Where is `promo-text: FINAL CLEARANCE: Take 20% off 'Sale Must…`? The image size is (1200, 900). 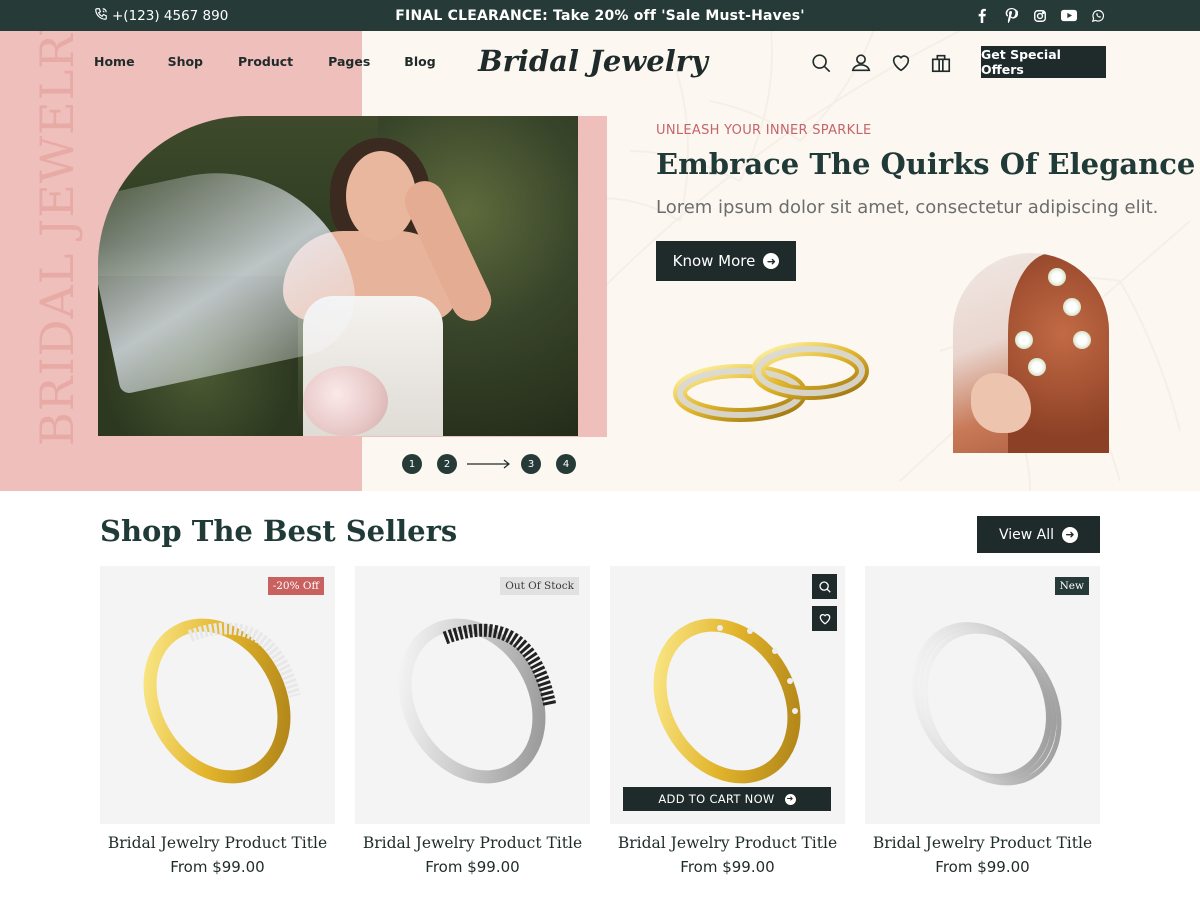 promo-text: FINAL CLEARANCE: Take 20% off 'Sale Must… is located at coordinates (600, 15).